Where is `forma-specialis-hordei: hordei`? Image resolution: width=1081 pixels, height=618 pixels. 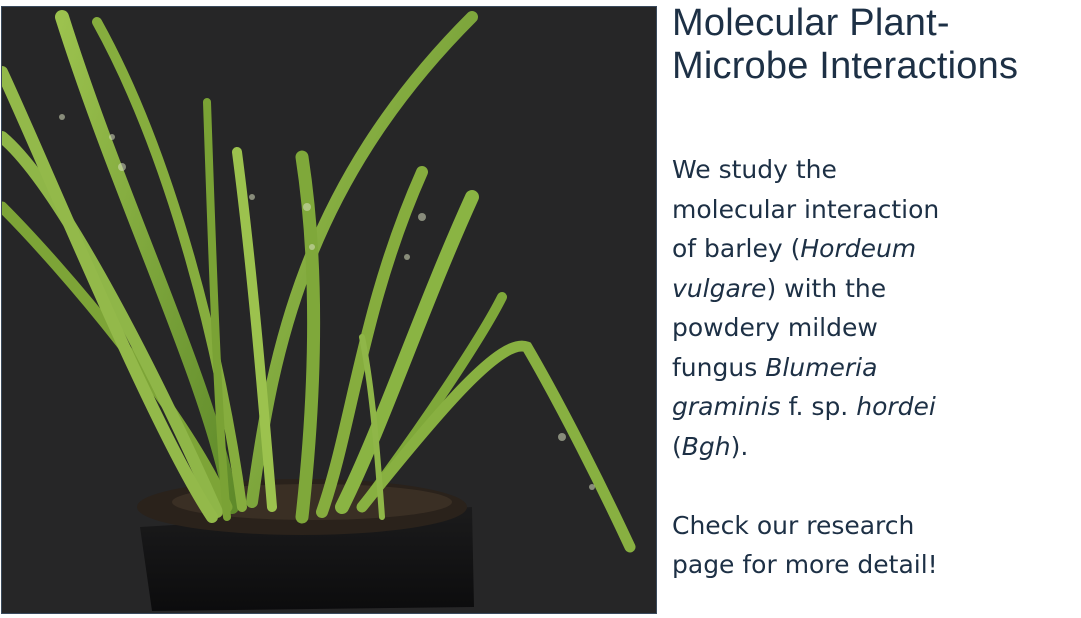 forma-specialis-hordei: hordei is located at coordinates (896, 406).